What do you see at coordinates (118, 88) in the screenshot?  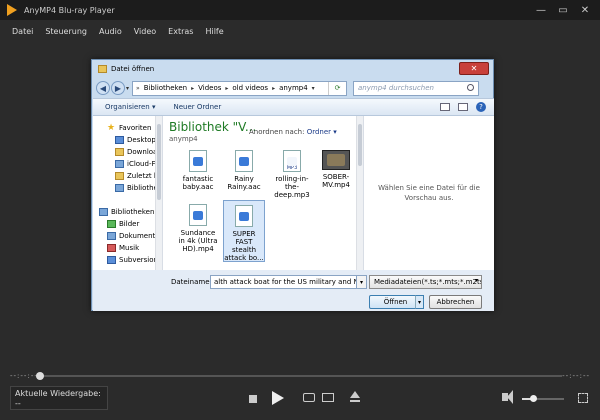 I see `forward-button: ▶` at bounding box center [118, 88].